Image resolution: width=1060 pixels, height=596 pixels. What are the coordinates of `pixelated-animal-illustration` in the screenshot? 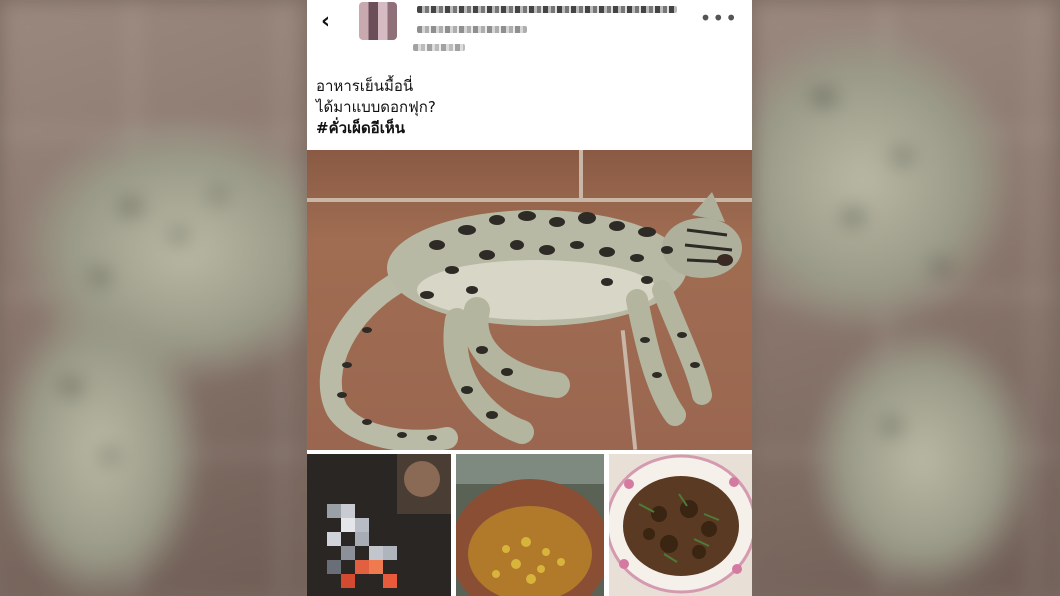 It's located at (379, 525).